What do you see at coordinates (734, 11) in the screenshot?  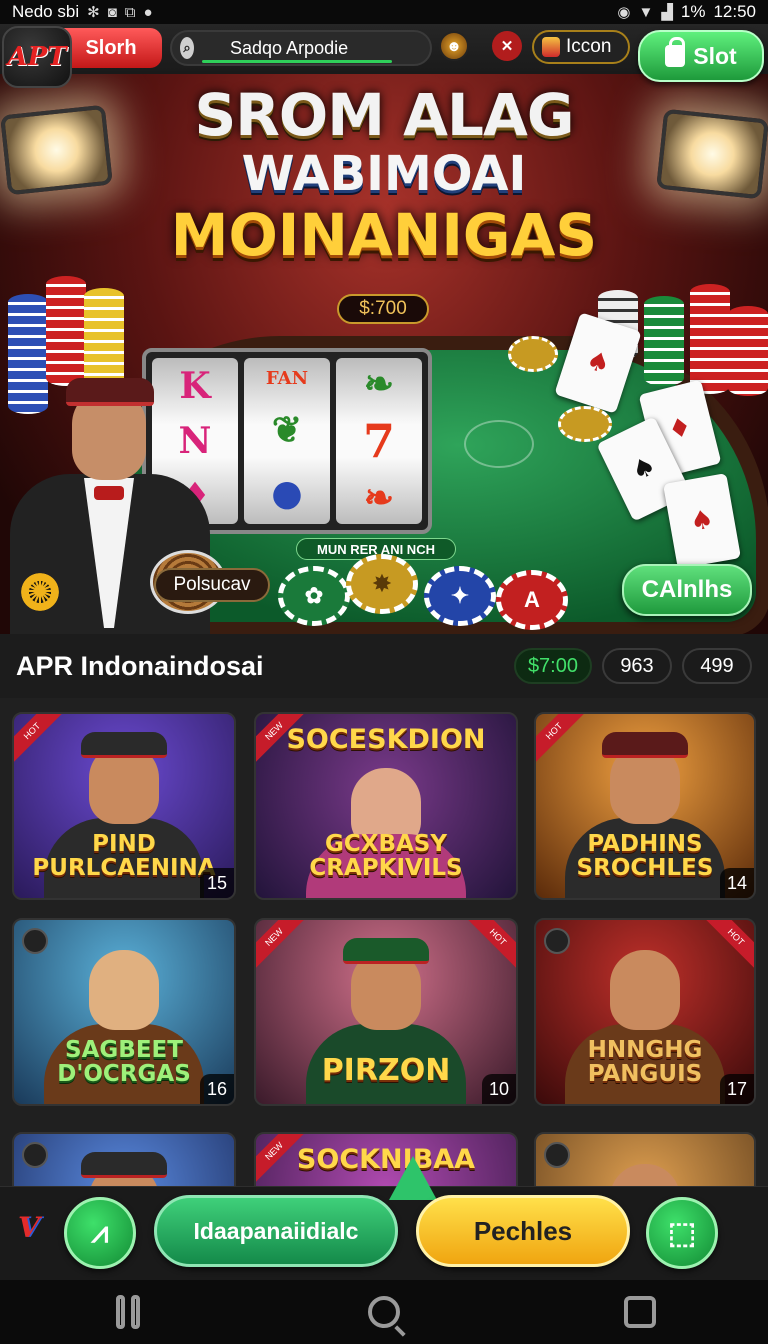 I see `status-time: 12:50` at bounding box center [734, 11].